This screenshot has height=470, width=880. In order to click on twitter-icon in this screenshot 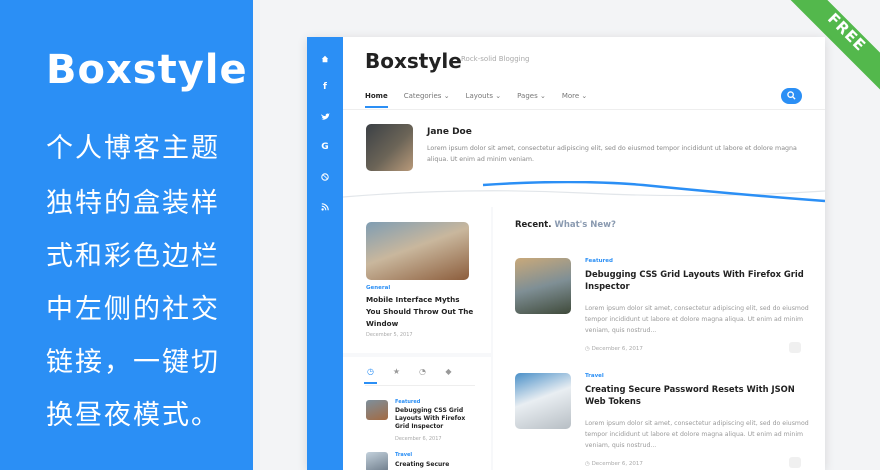, I will do `click(325, 118)`.